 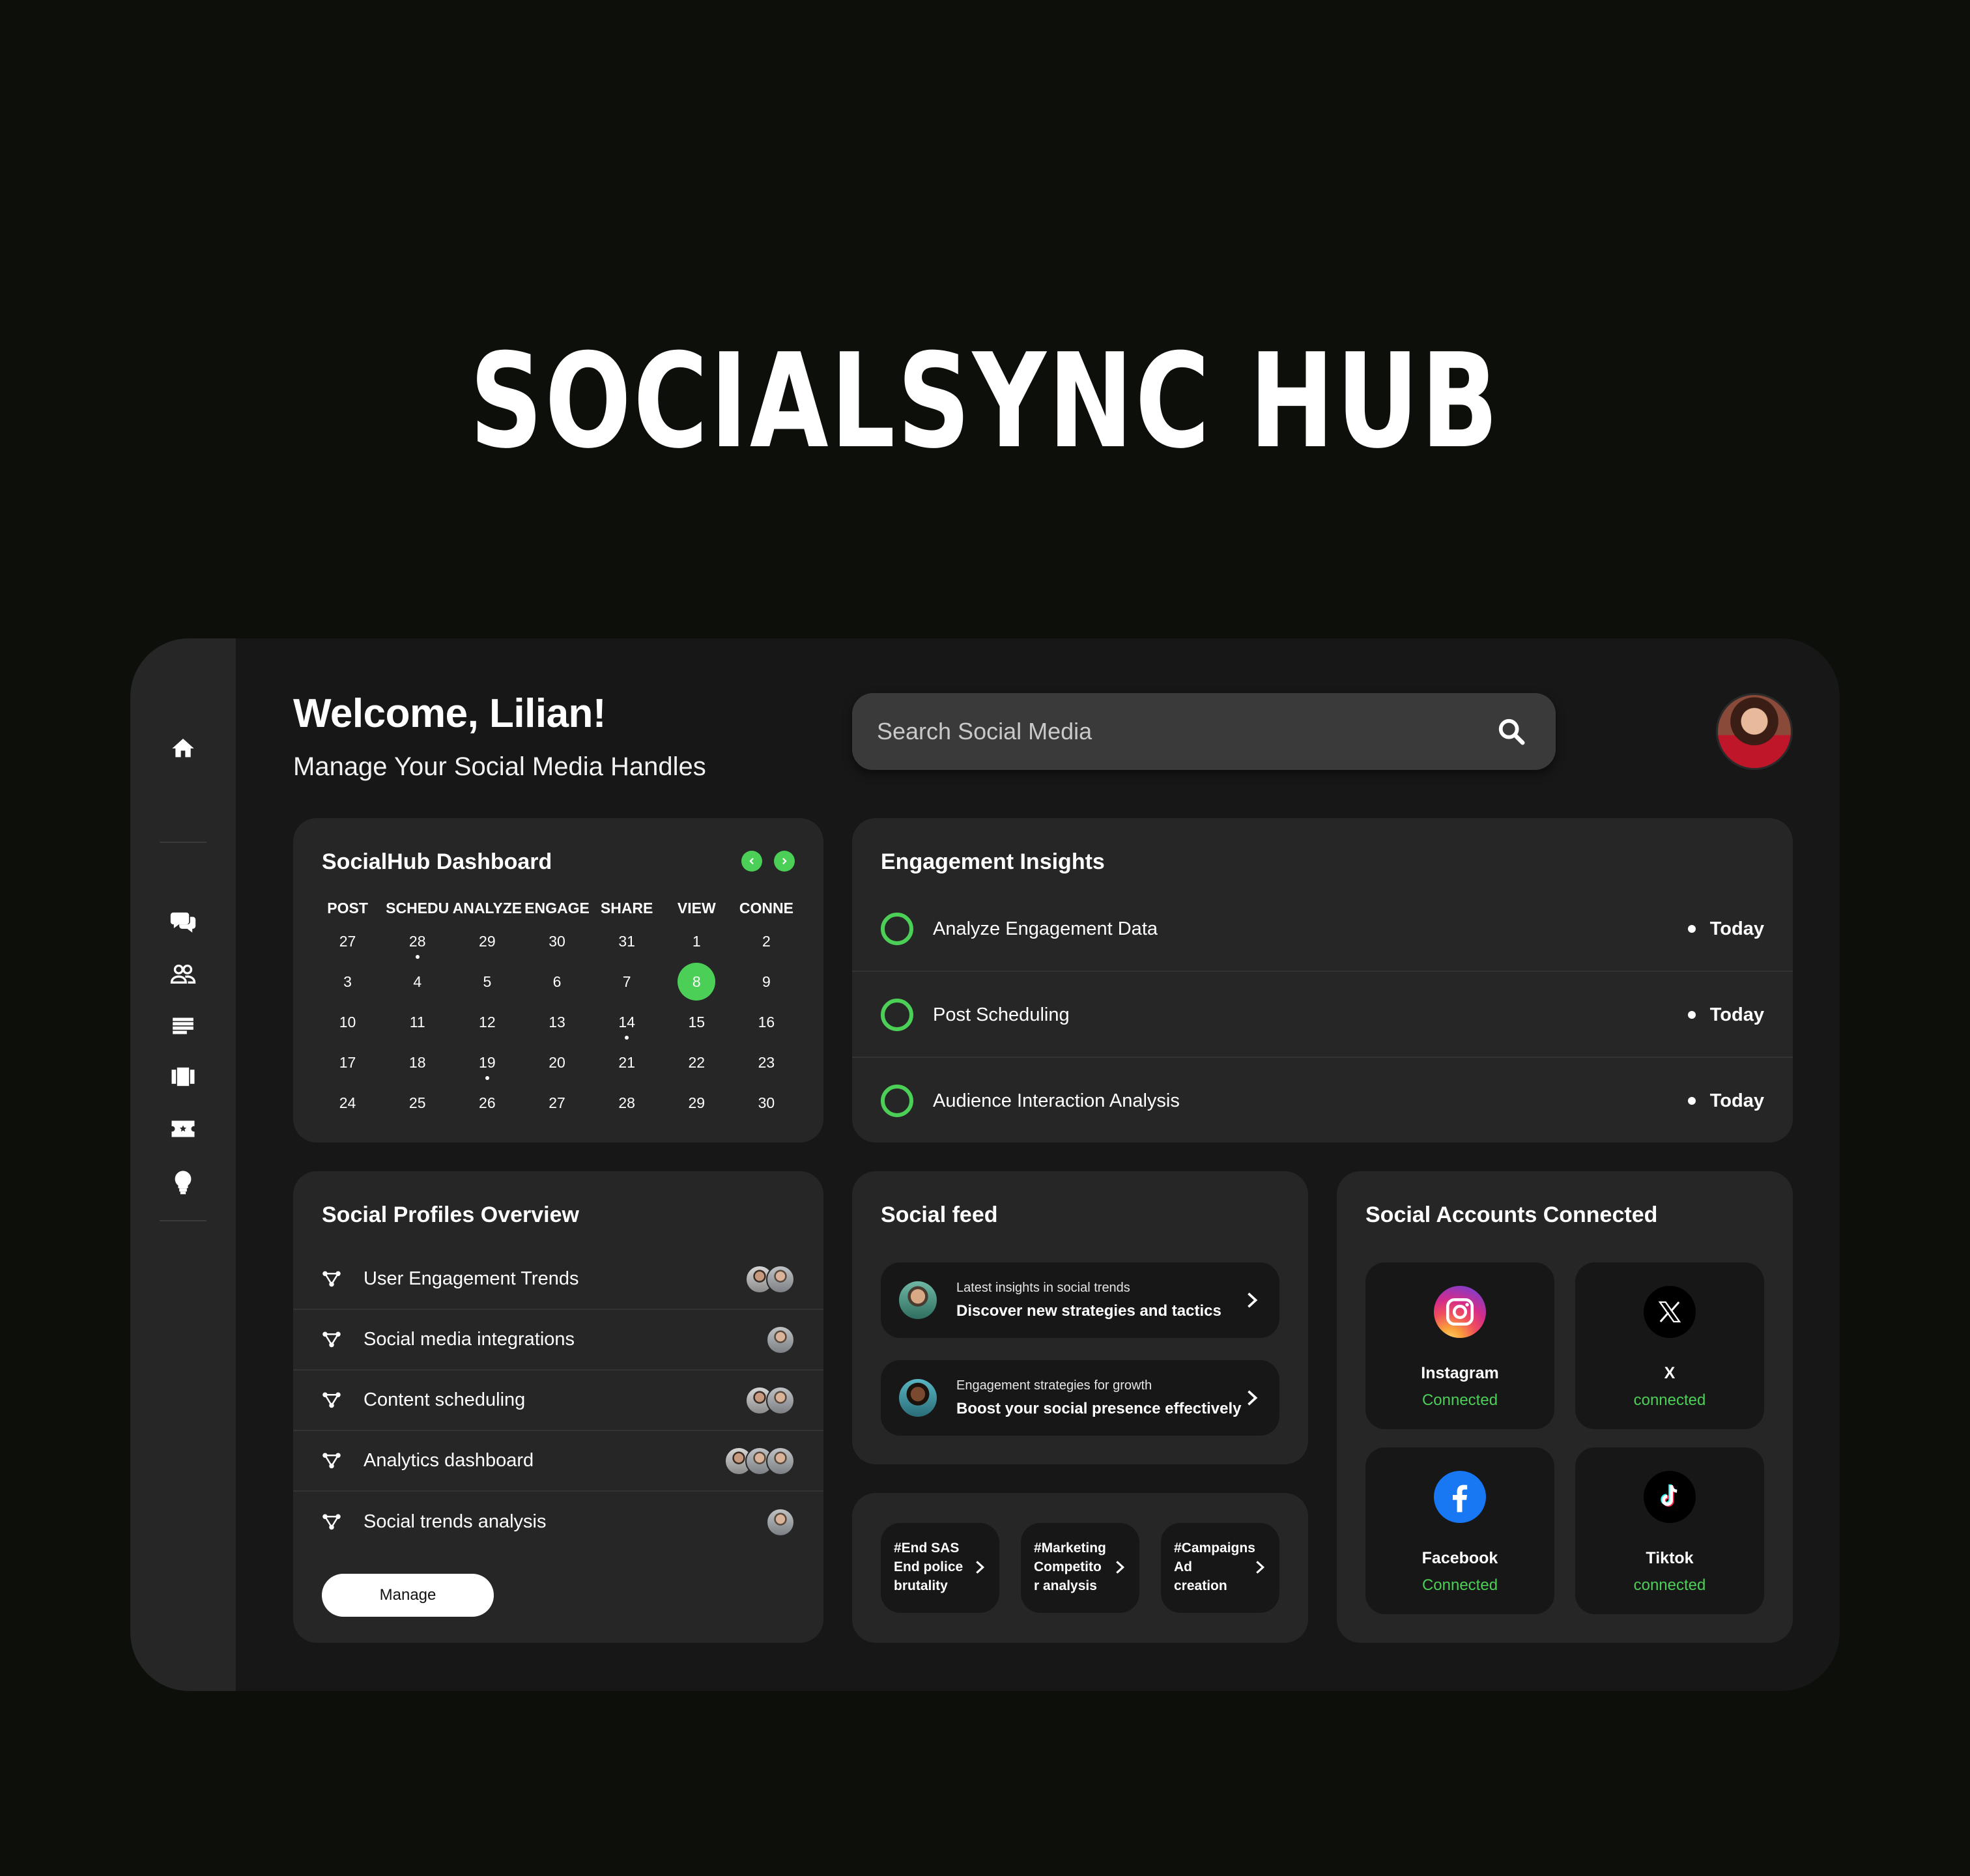 I want to click on calendar-day: 16, so click(x=767, y=1022).